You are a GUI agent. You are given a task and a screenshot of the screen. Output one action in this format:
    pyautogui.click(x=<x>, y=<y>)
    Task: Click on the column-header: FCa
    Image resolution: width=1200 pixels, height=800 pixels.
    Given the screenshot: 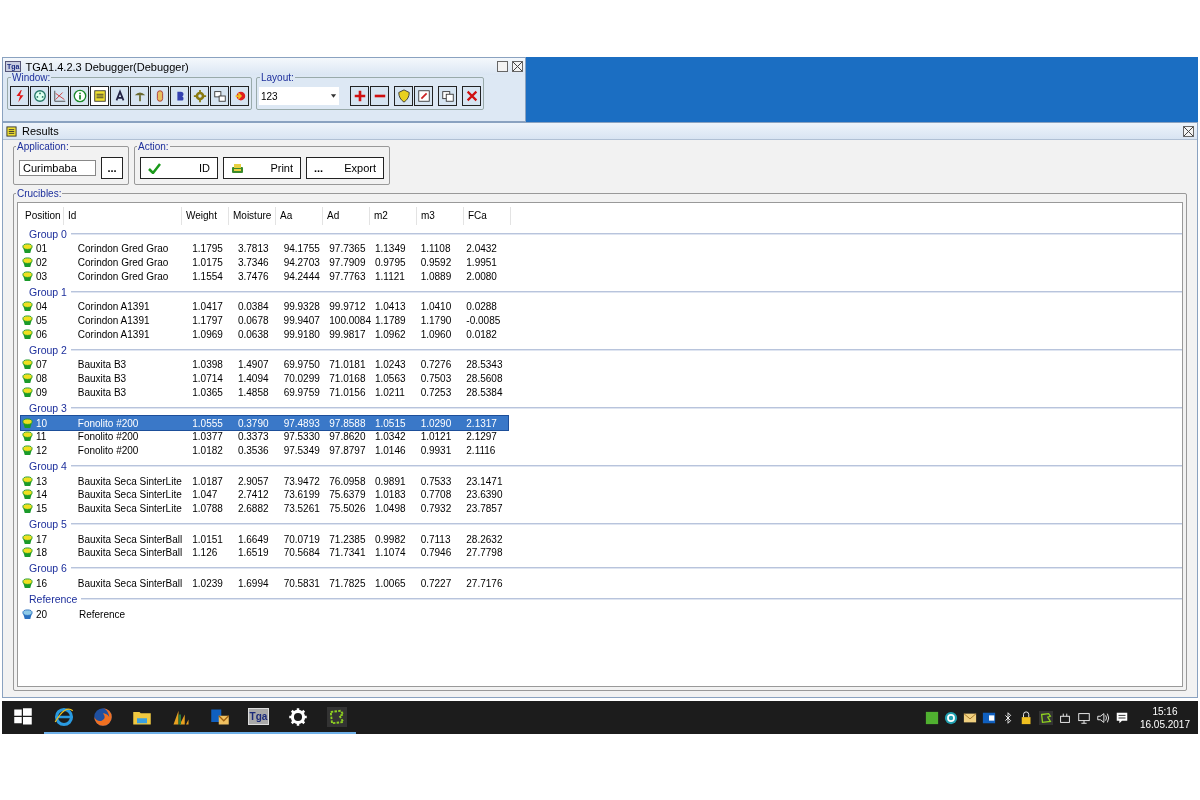 What is the action you would take?
    pyautogui.click(x=487, y=216)
    